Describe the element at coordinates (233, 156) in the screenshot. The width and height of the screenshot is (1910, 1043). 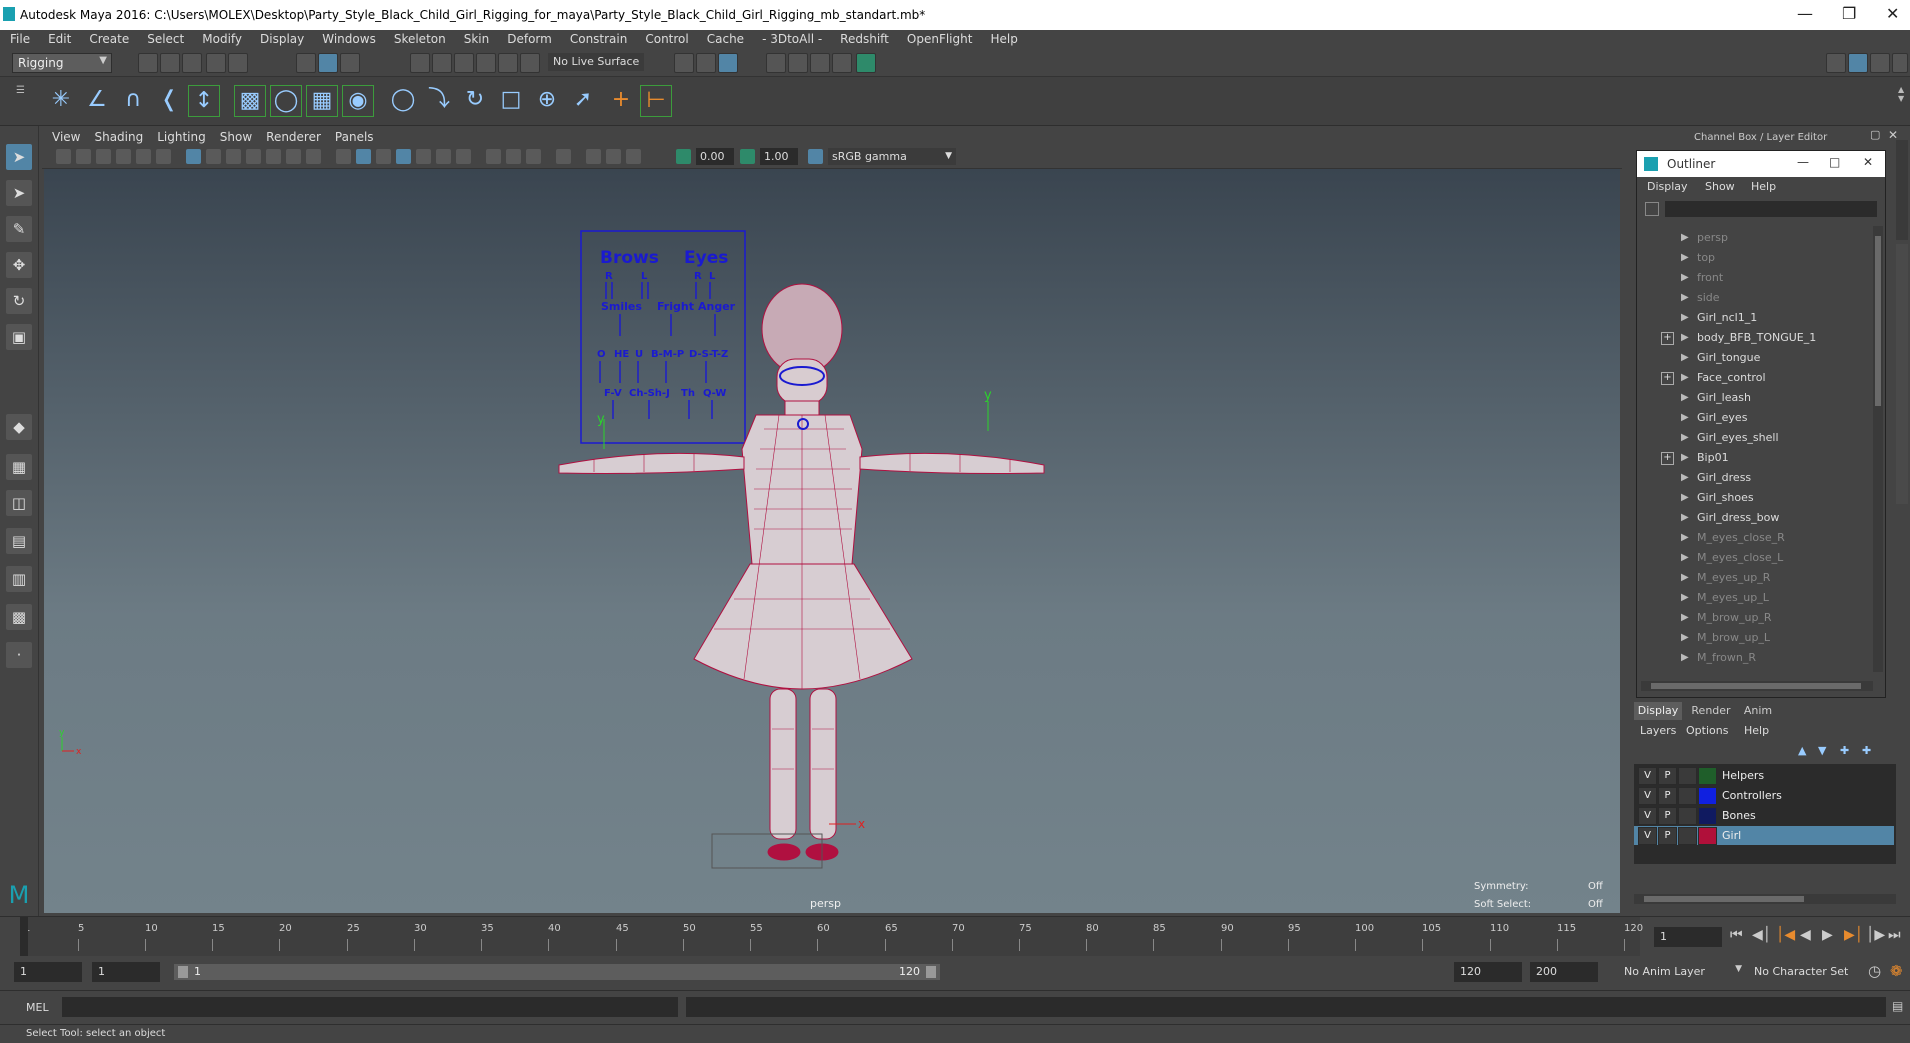
I see `resolution-gate-icon` at that location.